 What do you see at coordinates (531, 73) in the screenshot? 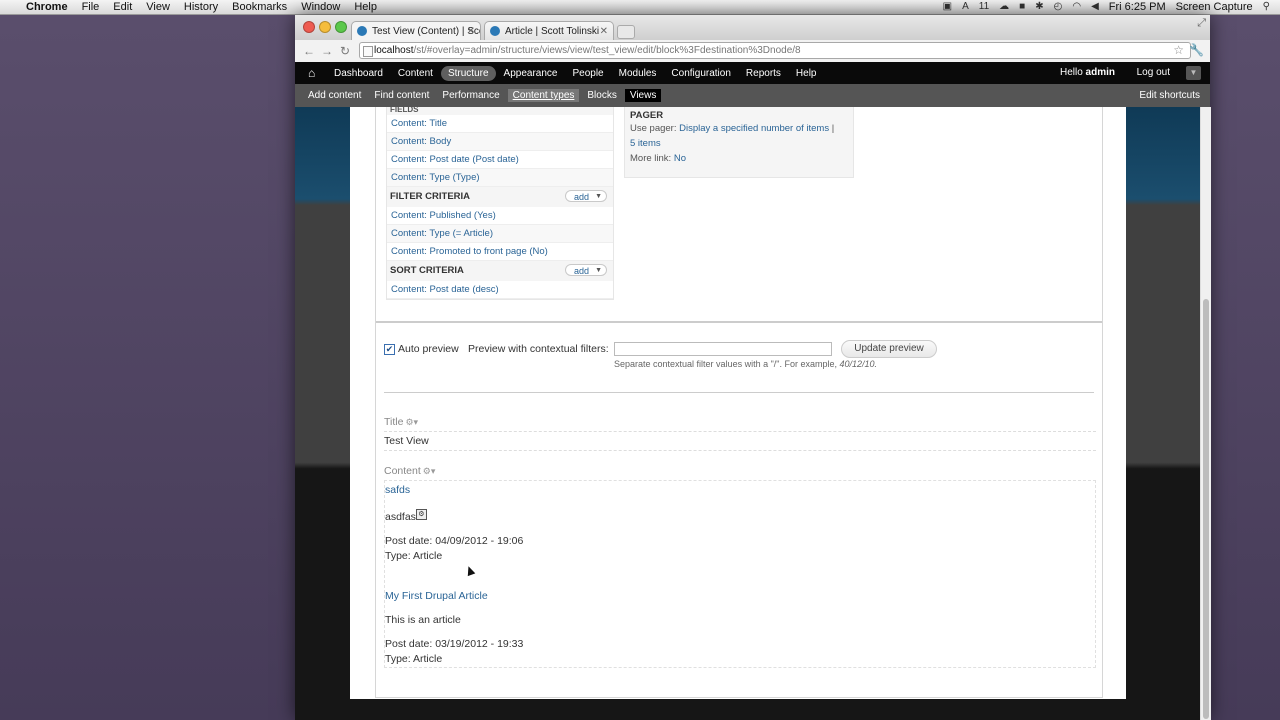
I see `admin-menu-appearance: Appearance` at bounding box center [531, 73].